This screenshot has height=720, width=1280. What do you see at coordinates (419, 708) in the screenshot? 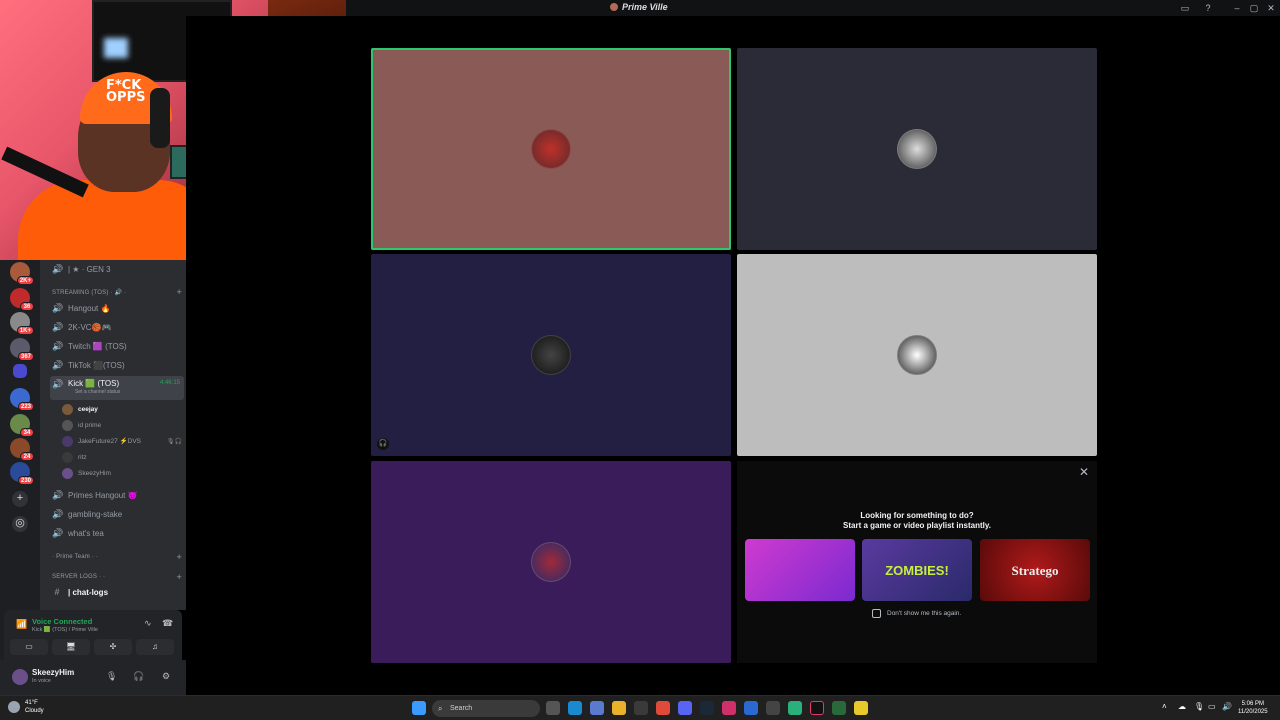
I see `windows-start-icon` at bounding box center [419, 708].